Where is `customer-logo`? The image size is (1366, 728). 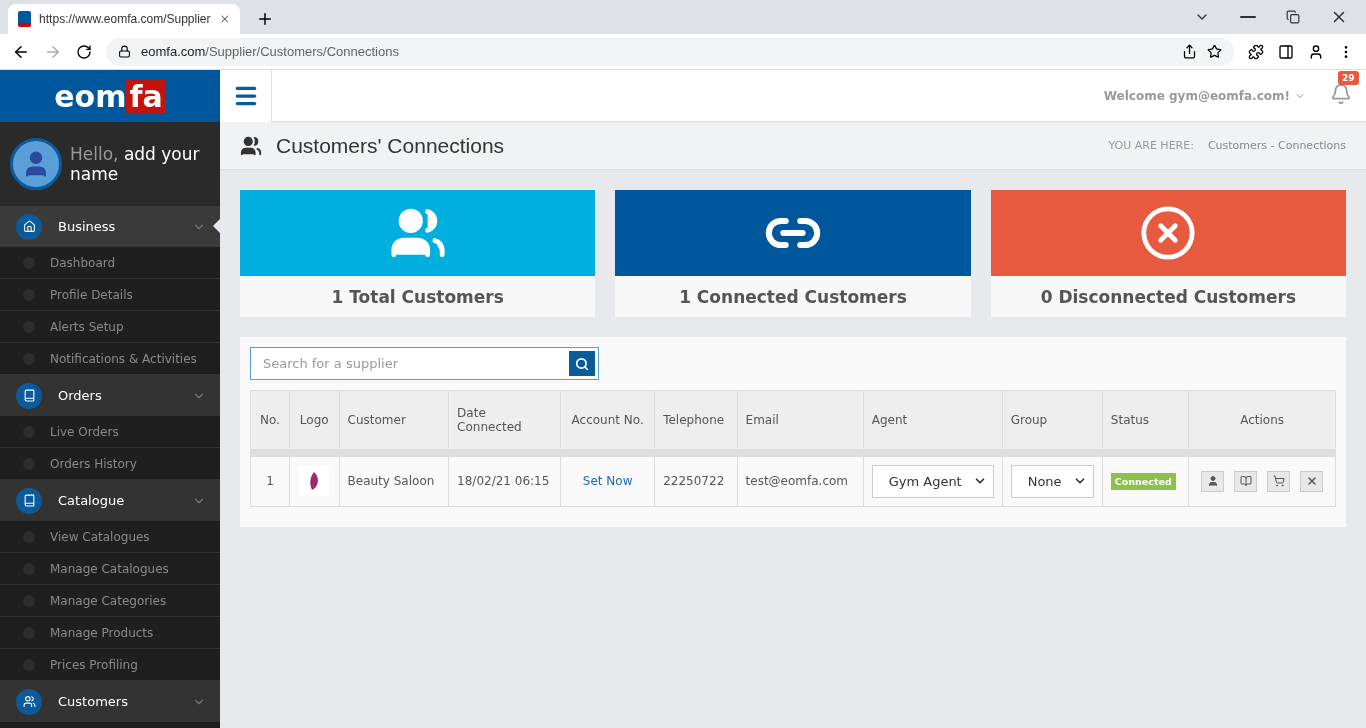
customer-logo is located at coordinates (314, 481).